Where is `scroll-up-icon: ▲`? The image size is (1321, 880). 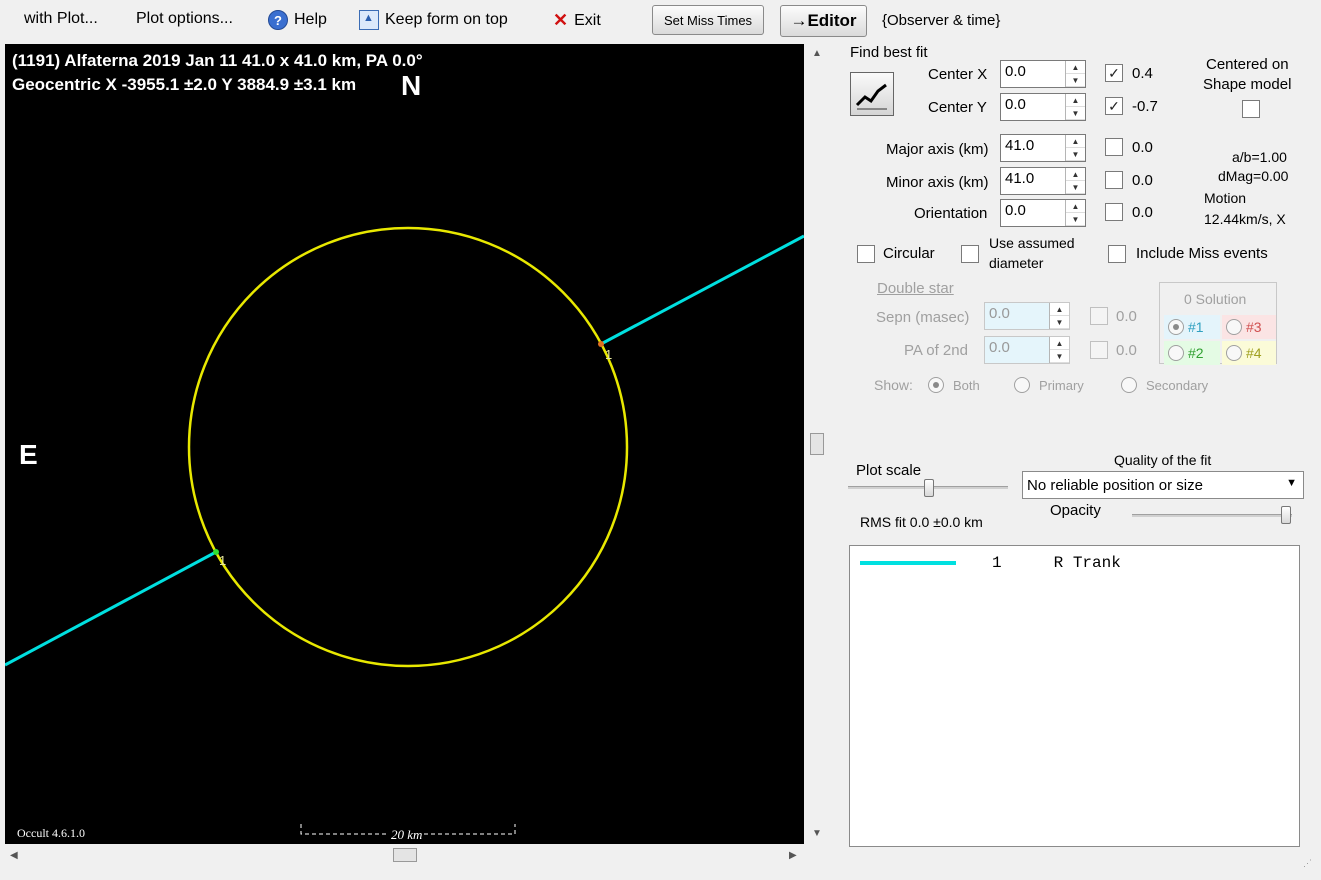 scroll-up-icon: ▲ is located at coordinates (817, 53).